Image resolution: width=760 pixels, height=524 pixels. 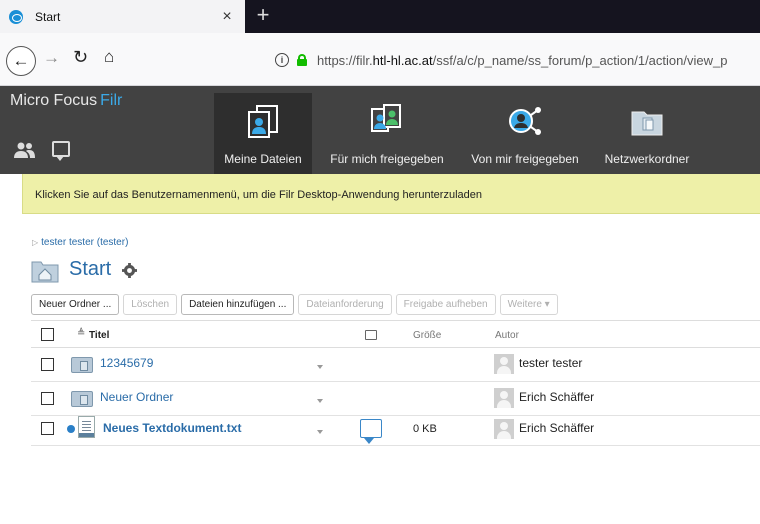 I want to click on select-all-checkbox, so click(x=47, y=334).